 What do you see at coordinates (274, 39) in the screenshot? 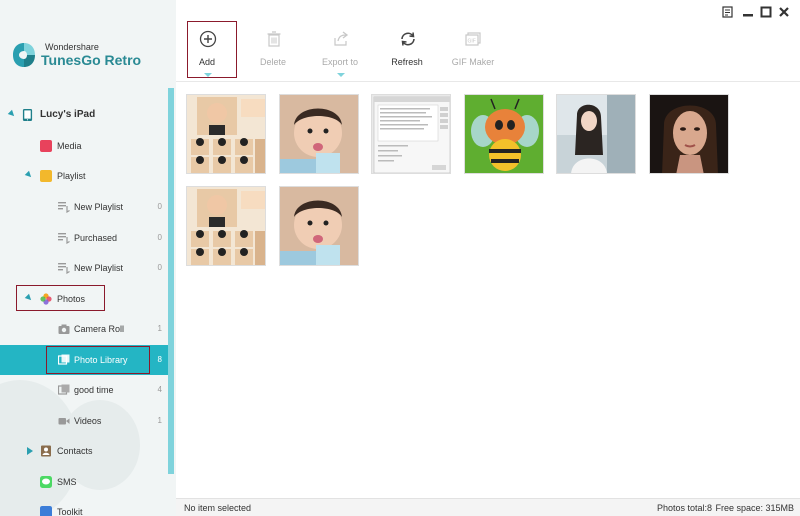
I see `trash-icon` at bounding box center [274, 39].